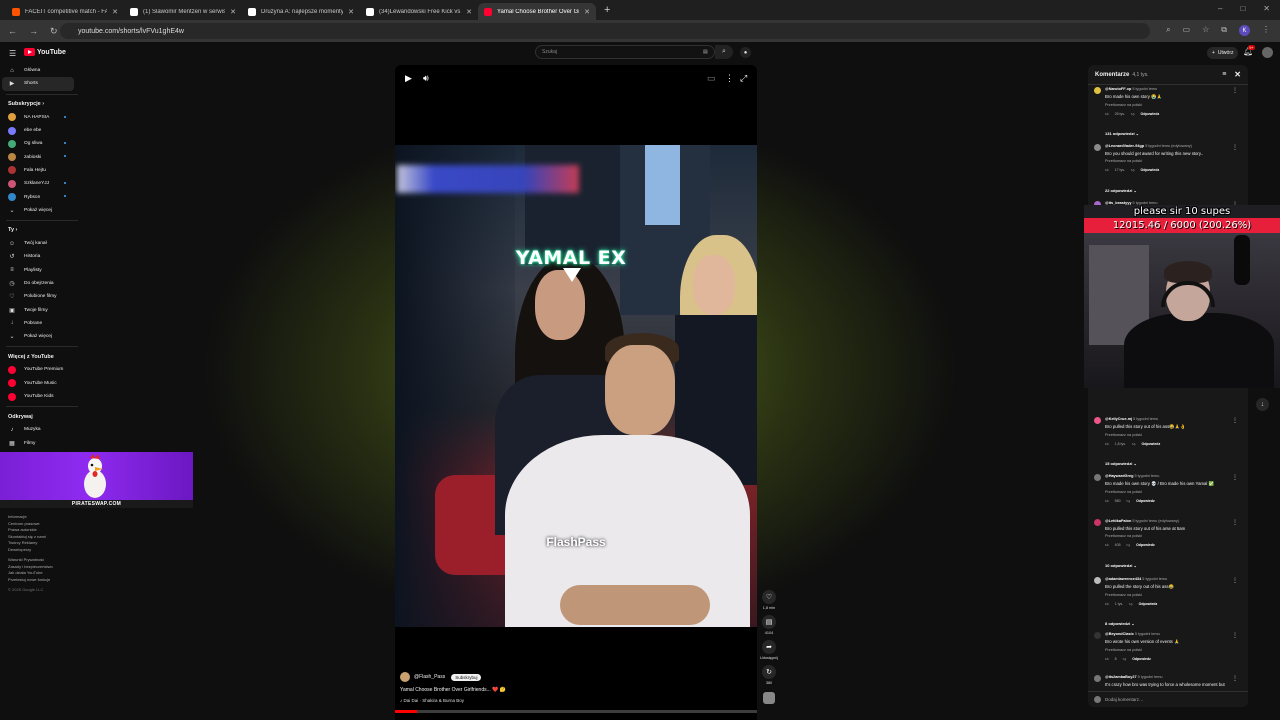 The image size is (1280, 720). I want to click on comment-author: @adamlawrence434 5 tygodni temu, so click(1173, 579).